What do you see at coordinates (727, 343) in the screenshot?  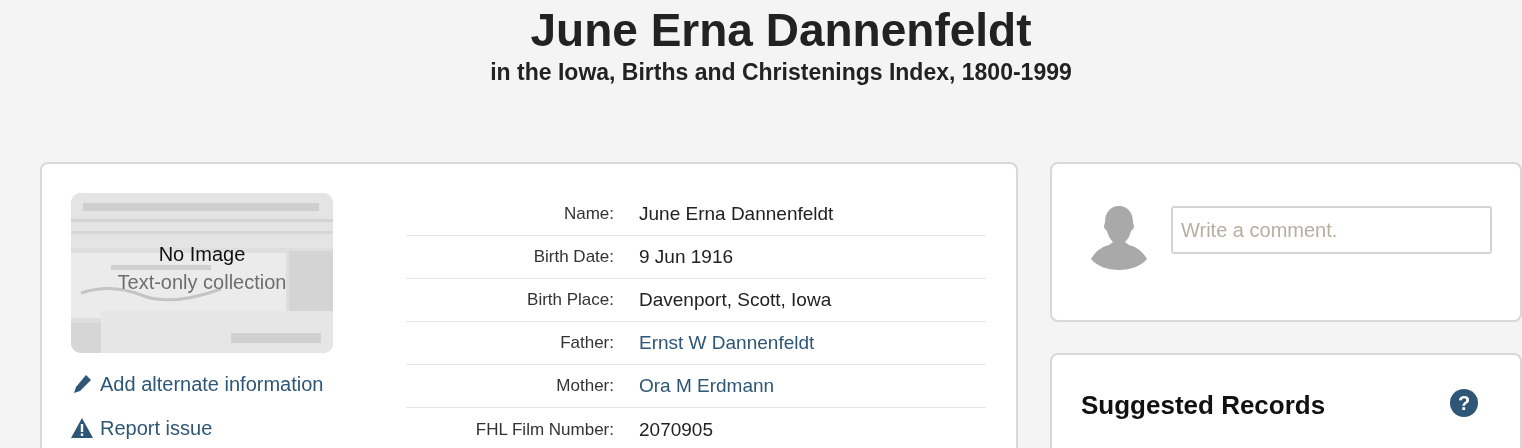 I see `person-link: Ernst W Dannenfeldt` at bounding box center [727, 343].